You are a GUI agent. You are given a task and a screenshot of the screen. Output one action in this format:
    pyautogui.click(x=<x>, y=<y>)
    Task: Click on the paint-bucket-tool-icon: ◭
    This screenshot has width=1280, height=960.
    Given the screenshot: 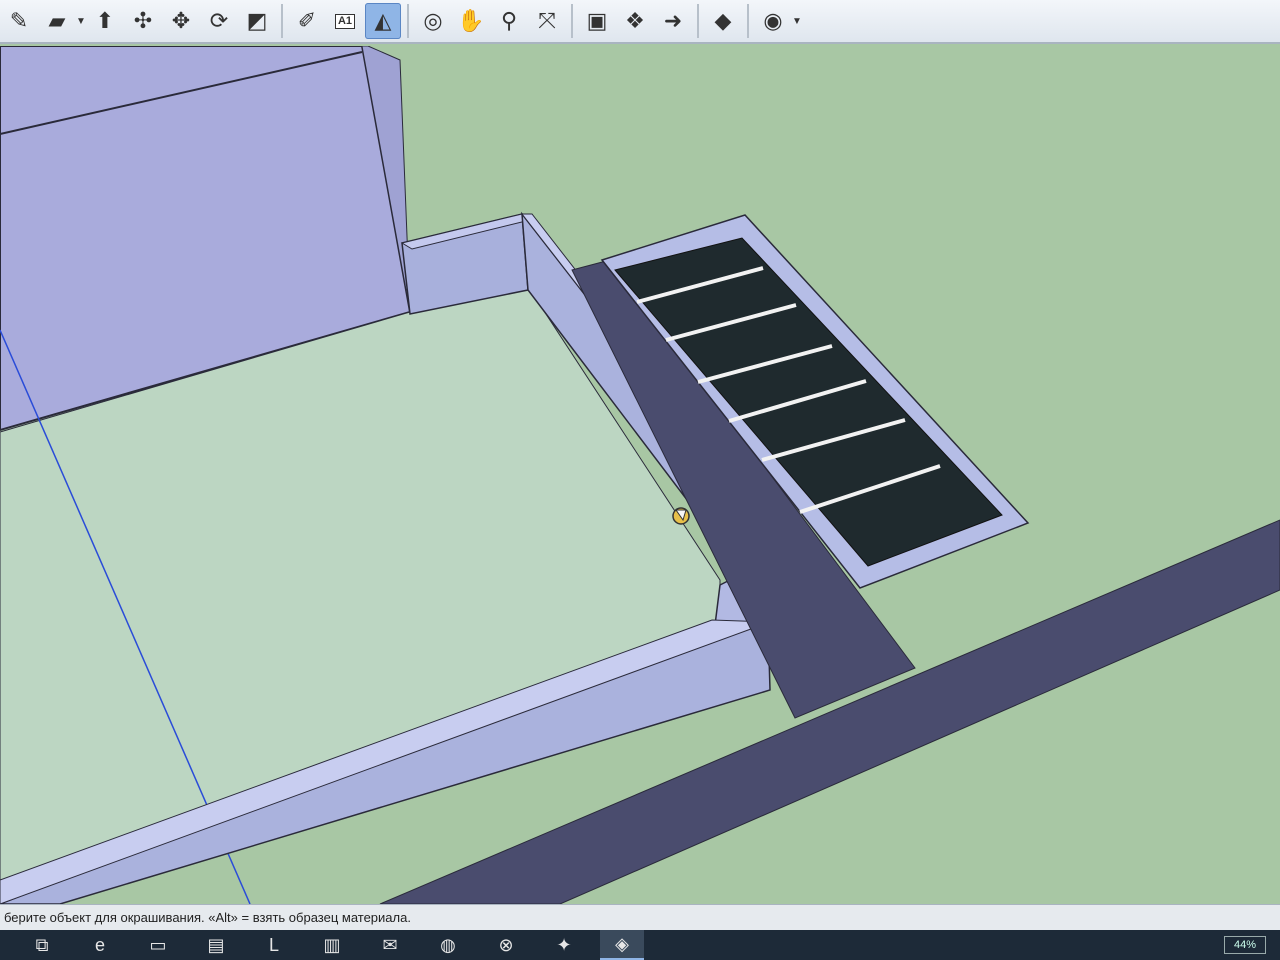 What is the action you would take?
    pyautogui.click(x=383, y=21)
    